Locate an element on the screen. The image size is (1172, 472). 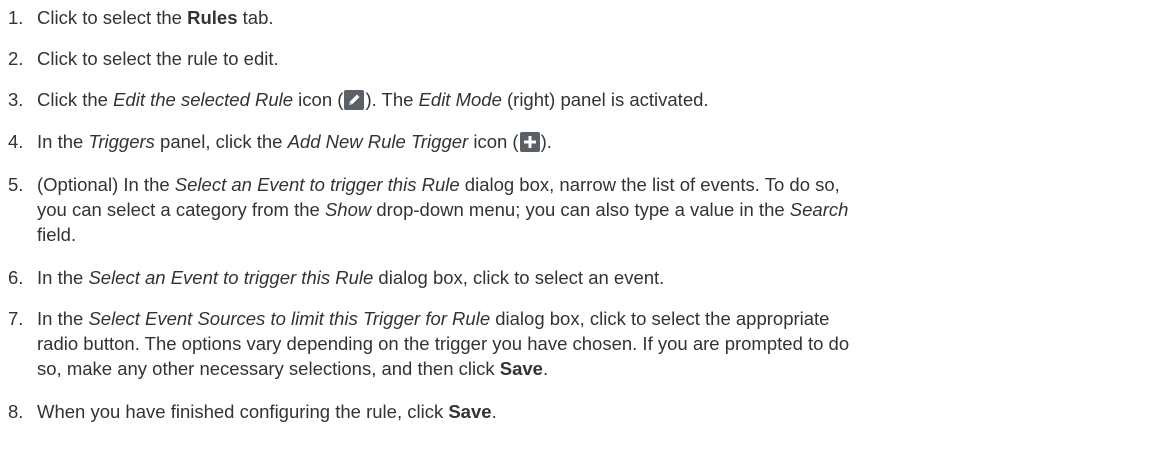
step-text: Click to select the rule to edit. is located at coordinates (158, 58).